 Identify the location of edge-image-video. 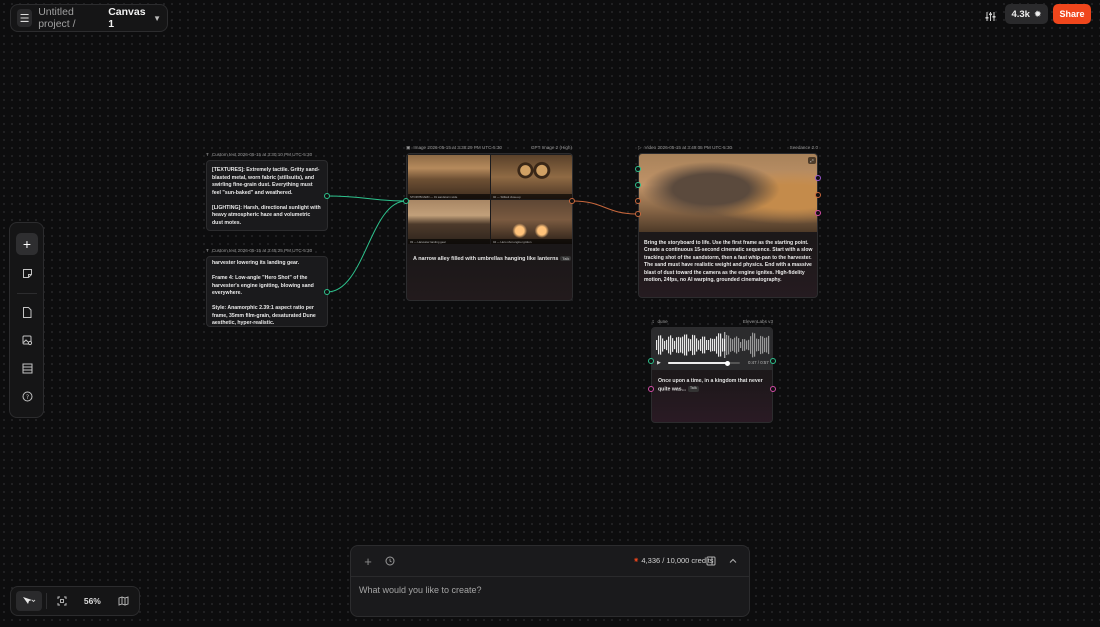
(605, 207).